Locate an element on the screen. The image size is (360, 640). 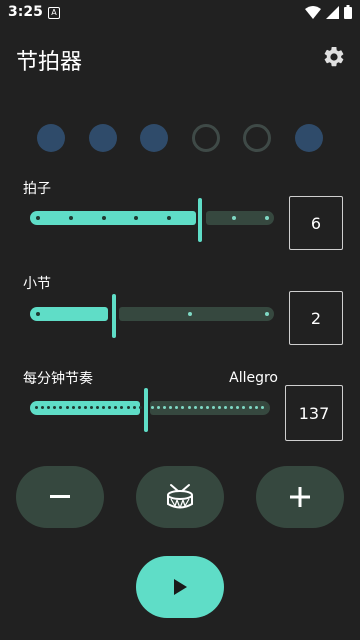
page-title: 节拍器 is located at coordinates (49, 62).